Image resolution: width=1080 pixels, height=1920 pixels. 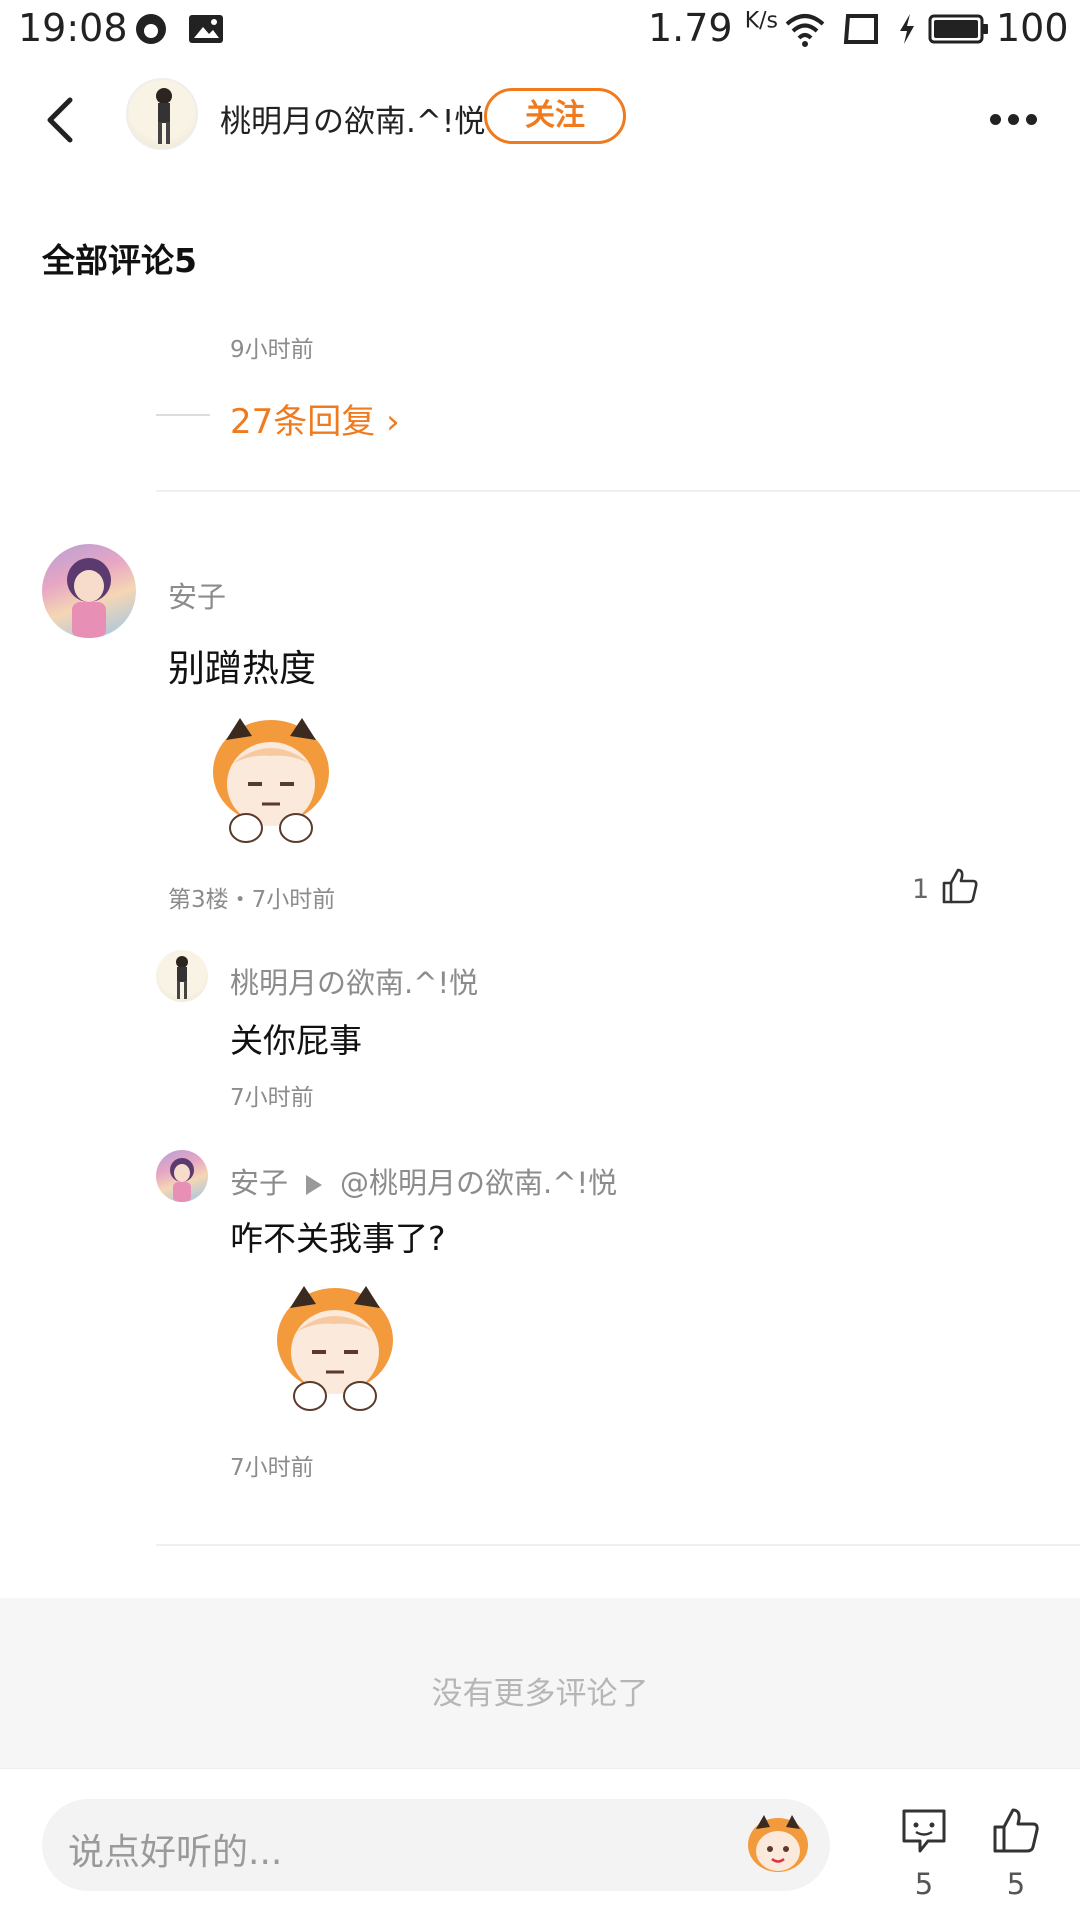 What do you see at coordinates (778, 1845) in the screenshot?
I see `emoji-icon` at bounding box center [778, 1845].